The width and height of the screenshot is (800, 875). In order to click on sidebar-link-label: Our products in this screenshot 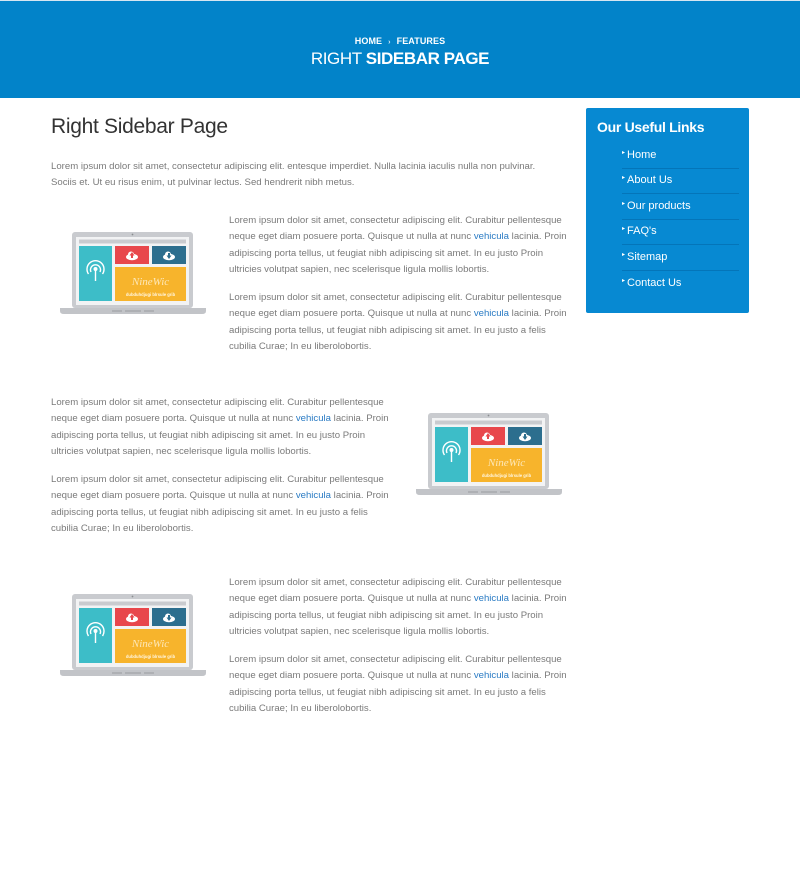, I will do `click(659, 205)`.